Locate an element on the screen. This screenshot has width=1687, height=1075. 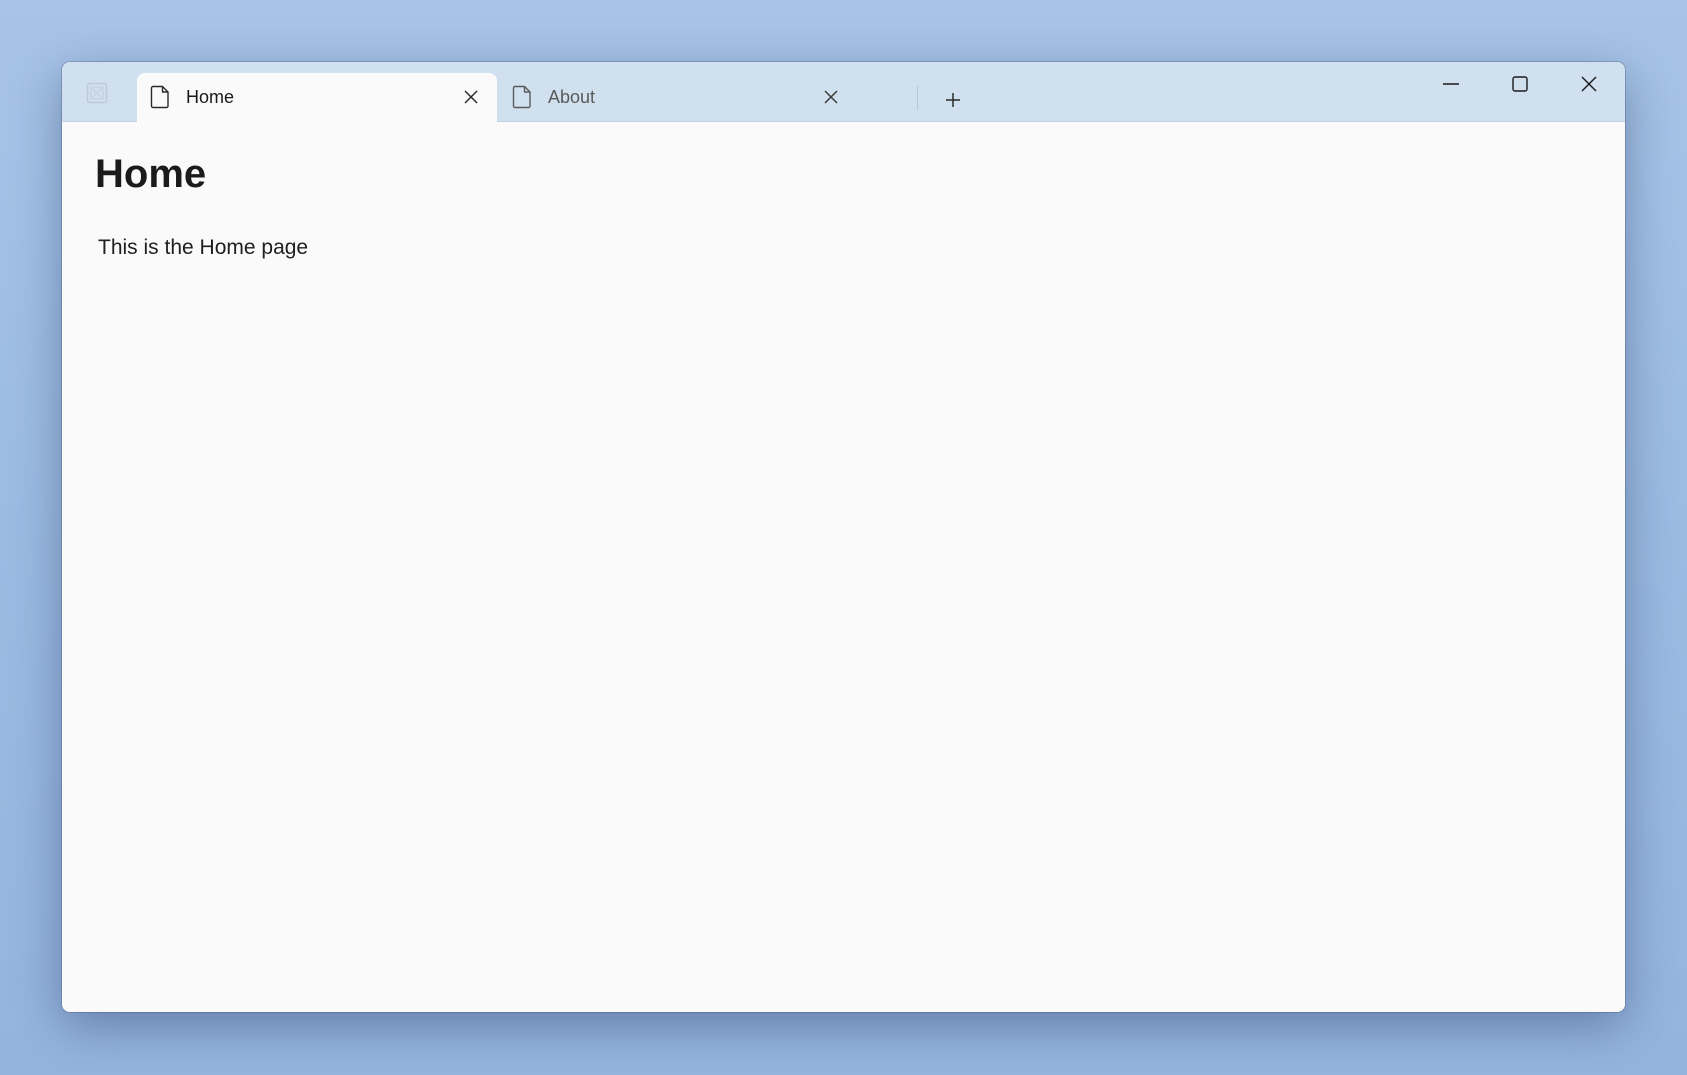
title-bar: Home About is located at coordinates (843, 92).